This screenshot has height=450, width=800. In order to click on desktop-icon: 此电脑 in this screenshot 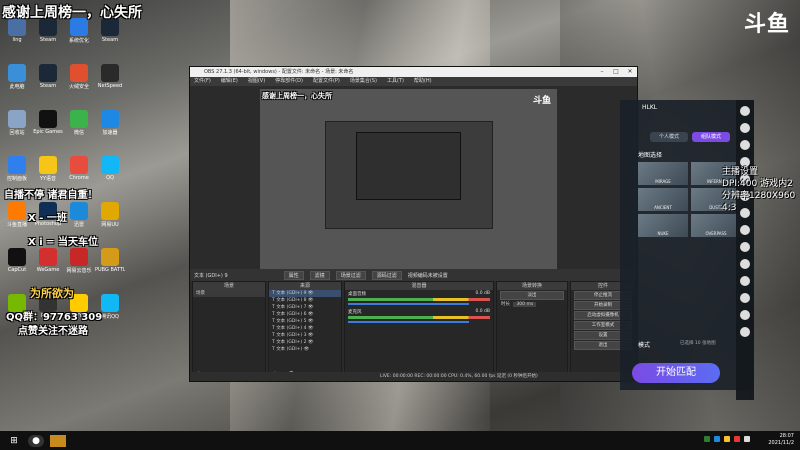, I will do `click(17, 77)`.